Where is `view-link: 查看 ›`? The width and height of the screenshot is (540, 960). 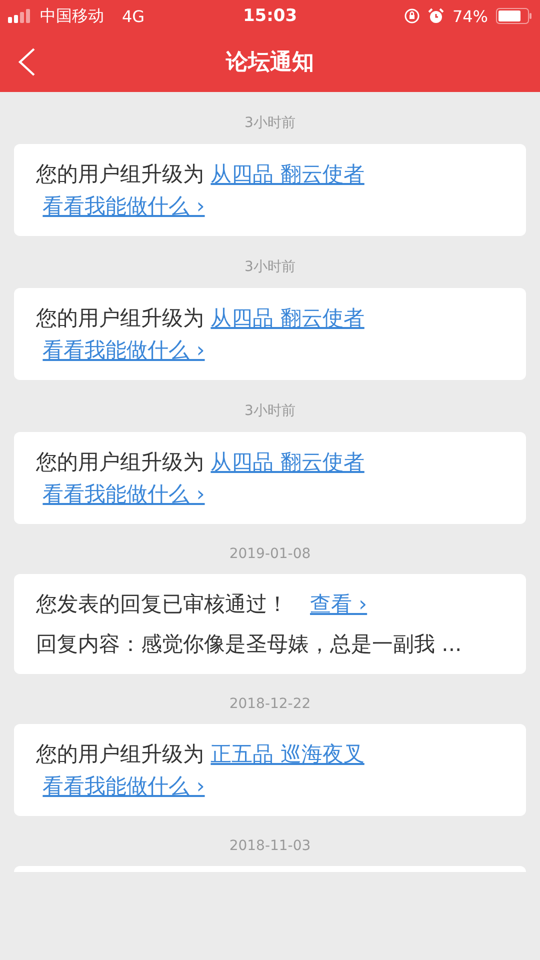
view-link: 查看 › is located at coordinates (339, 604).